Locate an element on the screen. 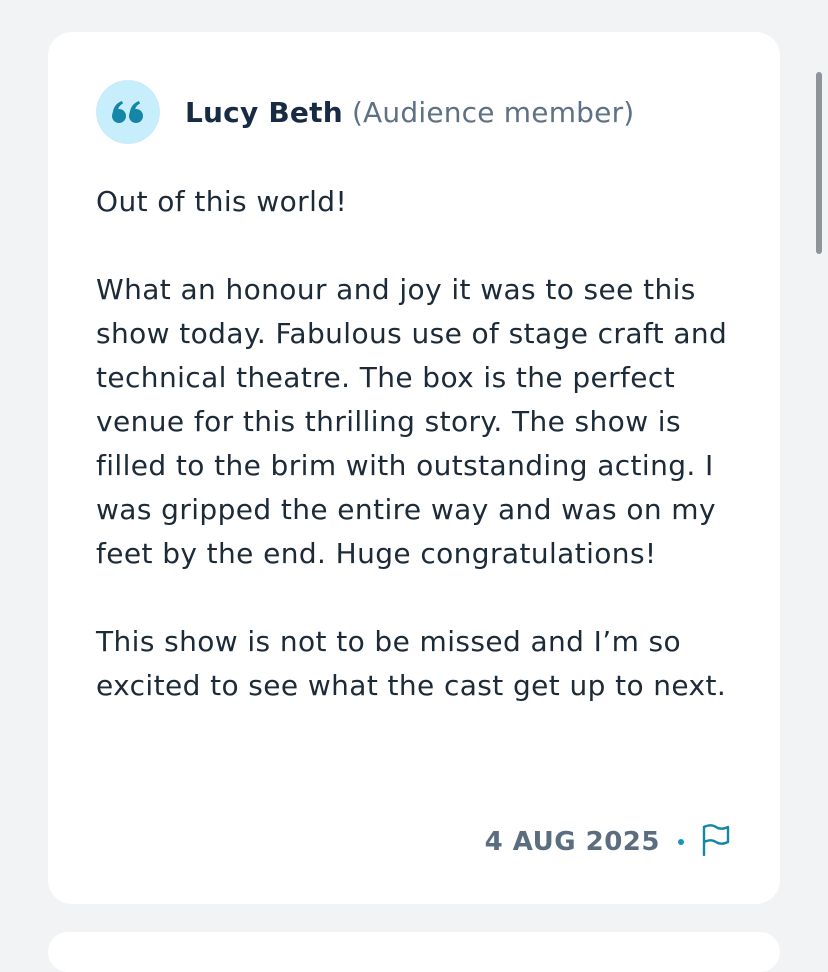  separator-dot is located at coordinates (681, 842).